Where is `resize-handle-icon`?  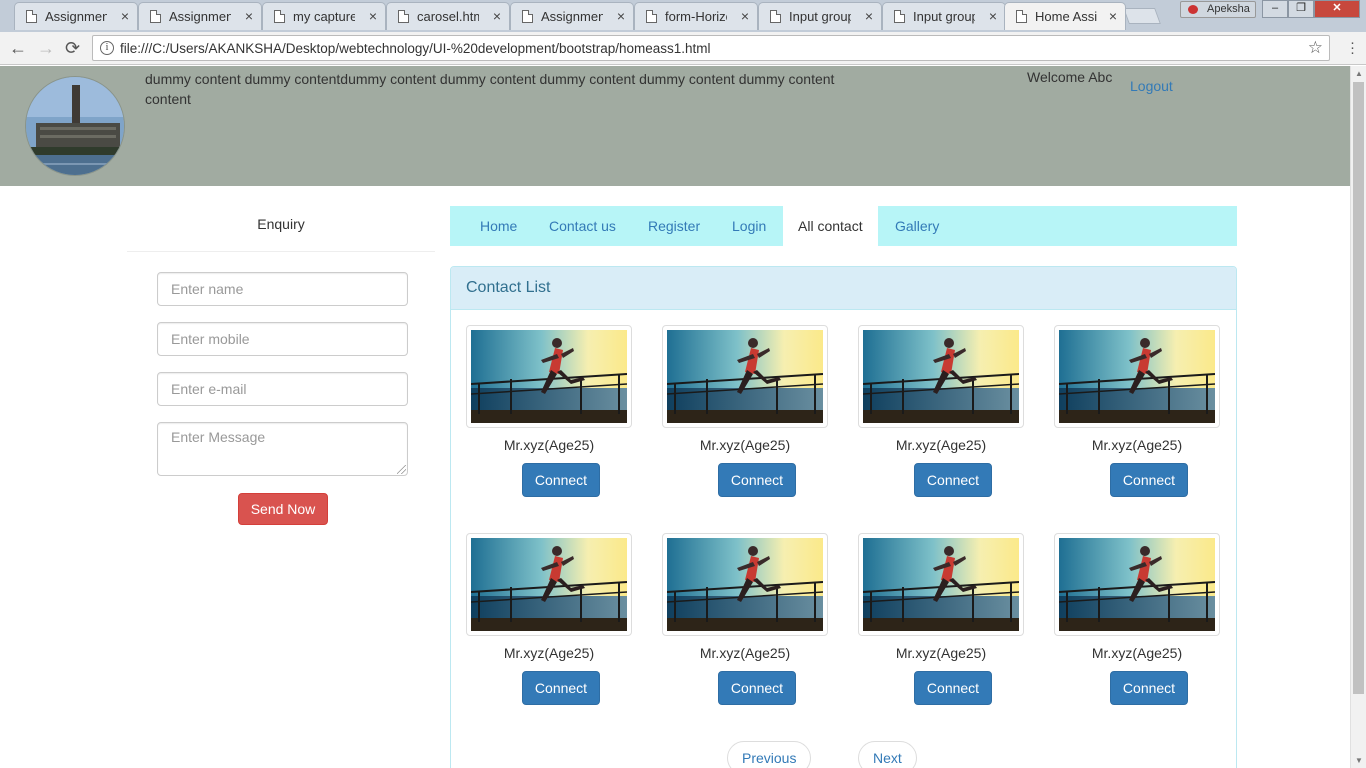 resize-handle-icon is located at coordinates (401, 469).